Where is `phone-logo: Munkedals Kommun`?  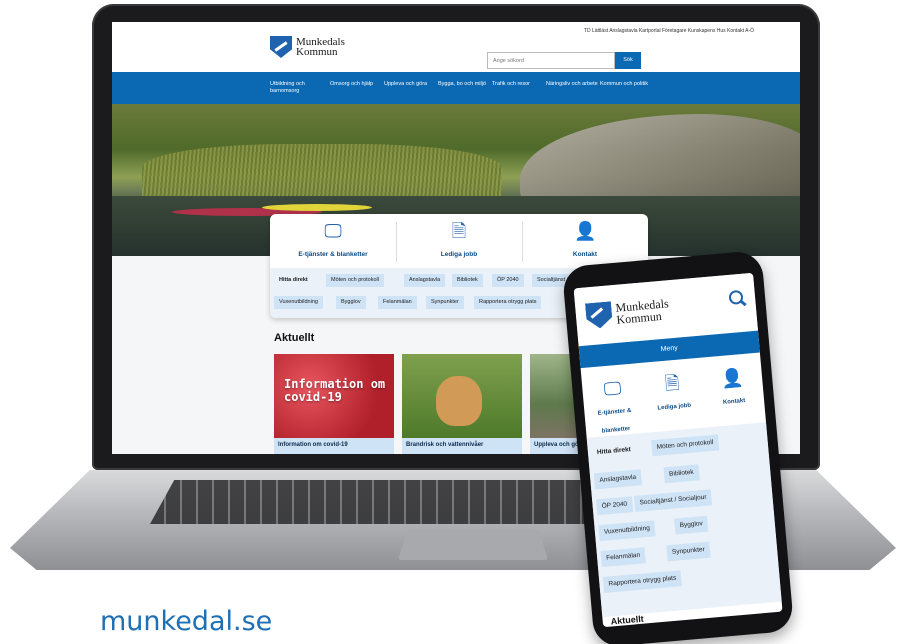 phone-logo: Munkedals Kommun is located at coordinates (627, 312).